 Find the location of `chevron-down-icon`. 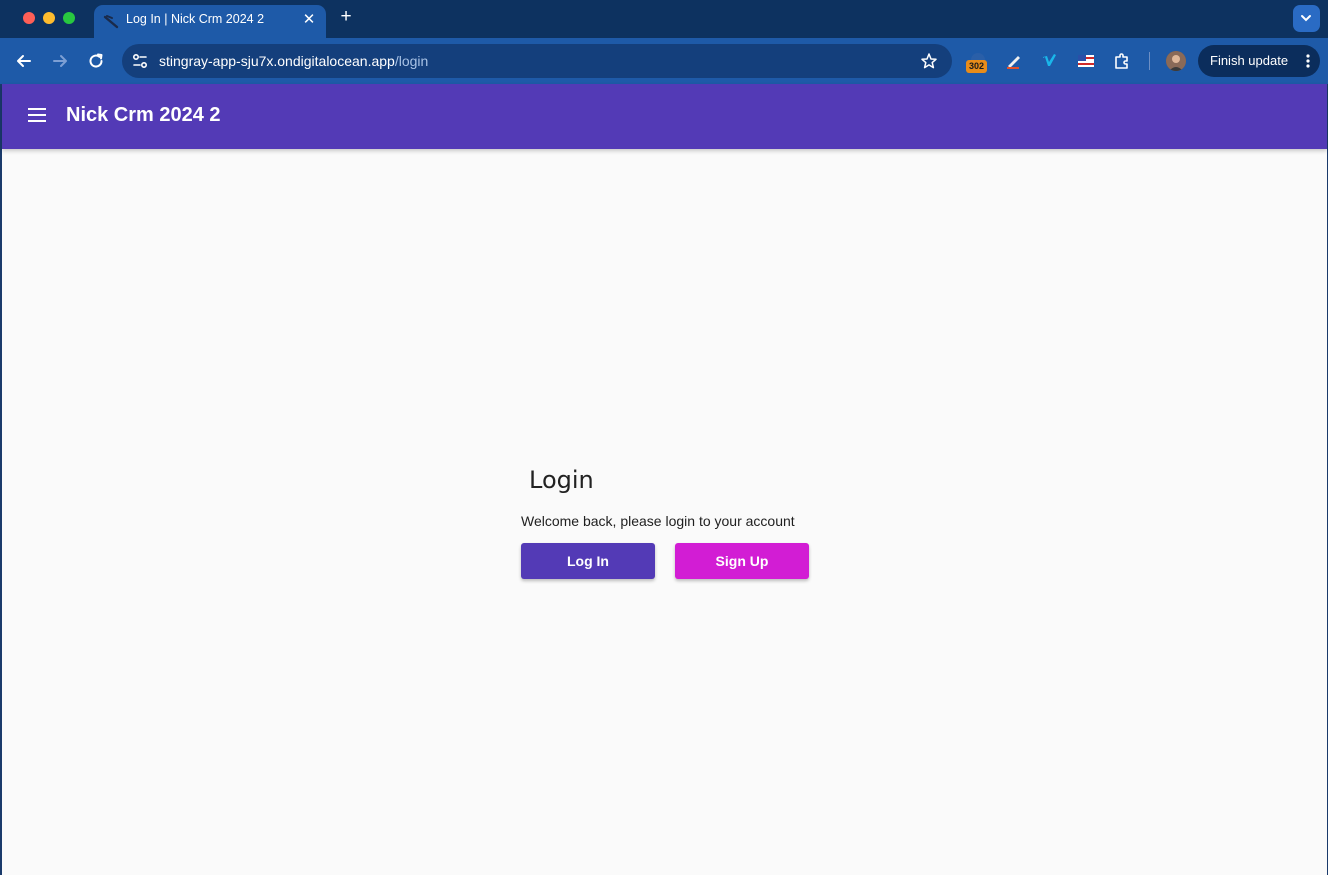

chevron-down-icon is located at coordinates (1306, 18).